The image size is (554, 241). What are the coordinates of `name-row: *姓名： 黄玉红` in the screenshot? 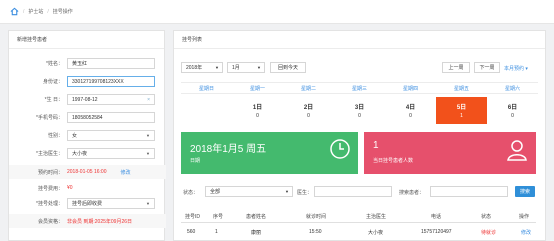 It's located at (87, 63).